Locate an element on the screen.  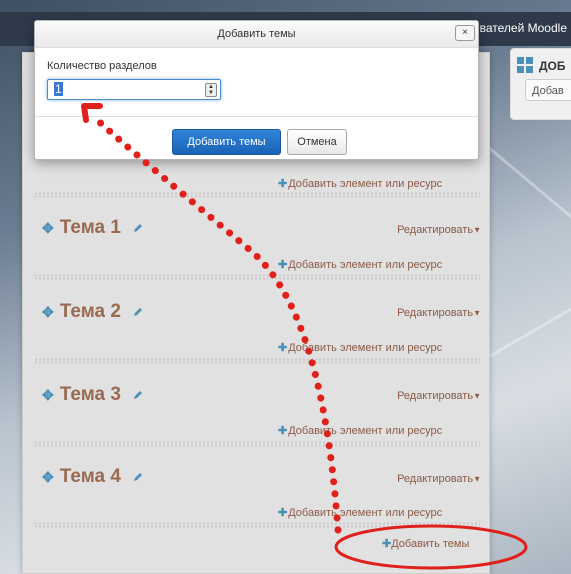
topic-heading: ✥ Тема 2 is located at coordinates (92, 312).